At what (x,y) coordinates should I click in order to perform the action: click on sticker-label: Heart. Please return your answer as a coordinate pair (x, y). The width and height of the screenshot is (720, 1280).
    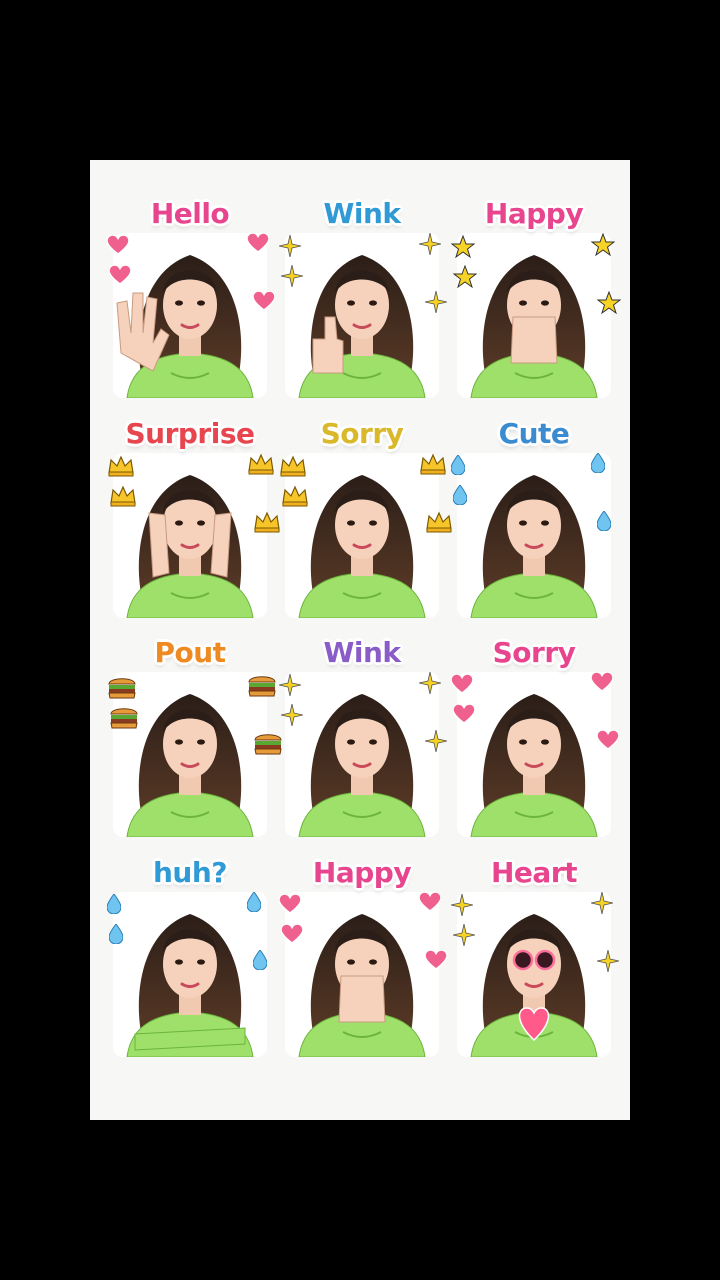
    Looking at the image, I should click on (534, 872).